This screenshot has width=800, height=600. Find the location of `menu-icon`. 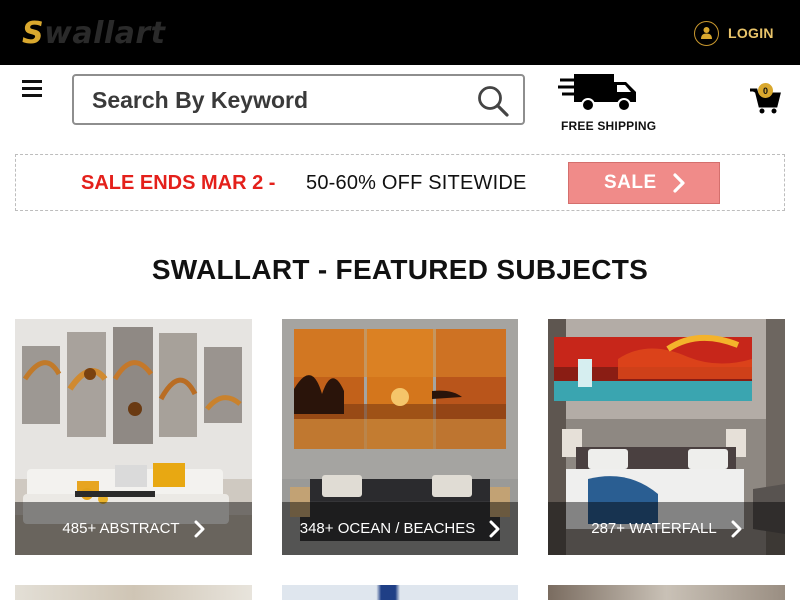

menu-icon is located at coordinates (32, 89).